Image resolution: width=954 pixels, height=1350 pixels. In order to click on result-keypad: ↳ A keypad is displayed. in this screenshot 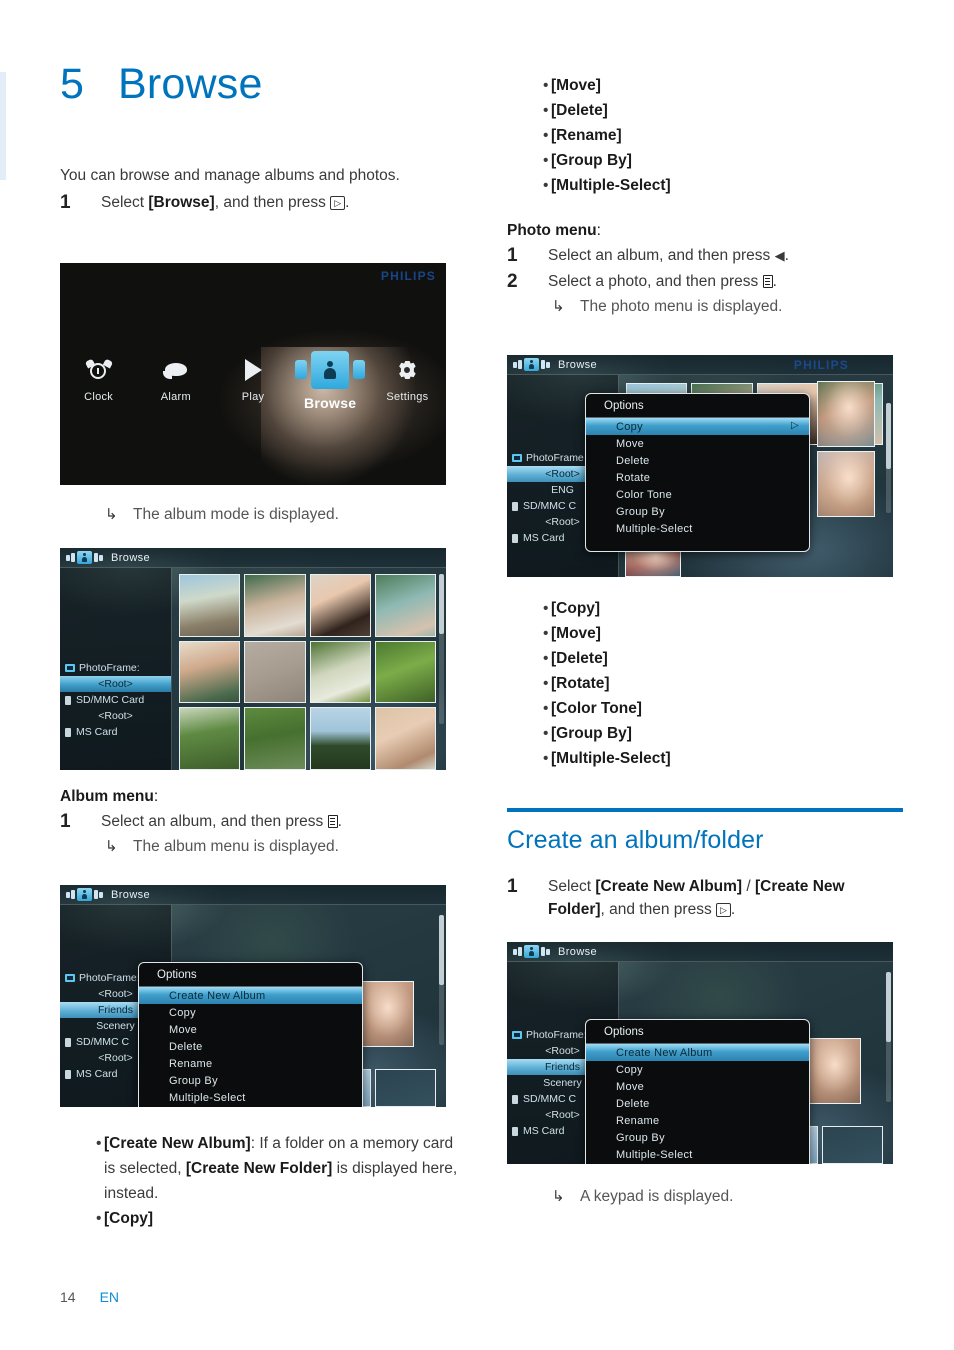, I will do `click(726, 1196)`.